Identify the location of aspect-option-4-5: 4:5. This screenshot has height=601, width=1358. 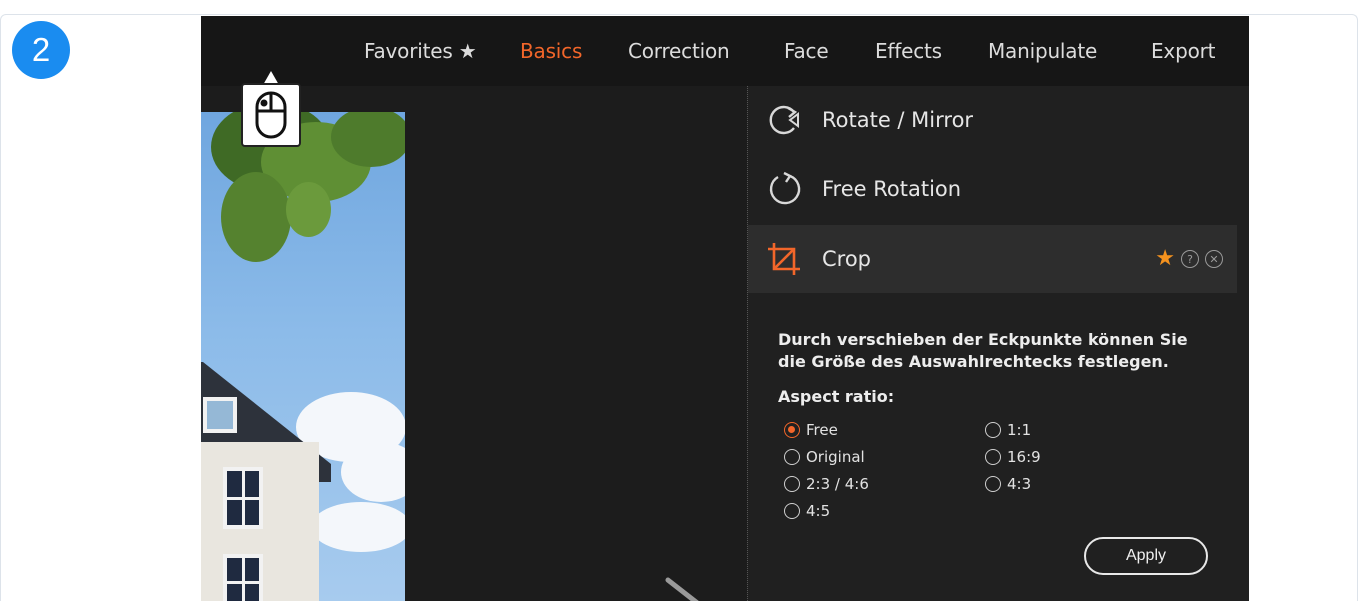
(807, 511).